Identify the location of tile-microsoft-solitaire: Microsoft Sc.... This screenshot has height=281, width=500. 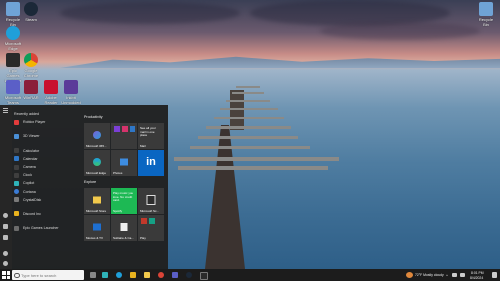
(151, 201).